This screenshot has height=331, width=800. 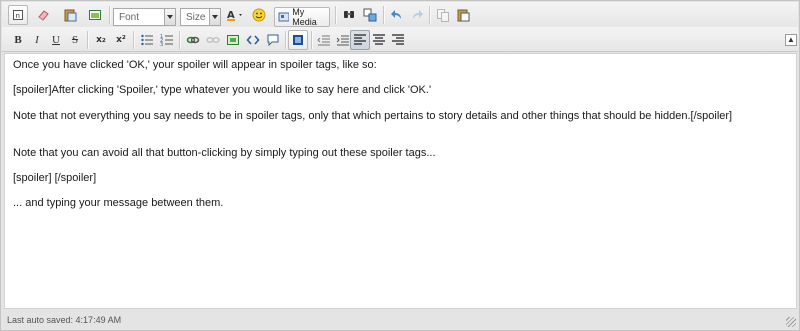 I want to click on bold-button: B, so click(x=18, y=40).